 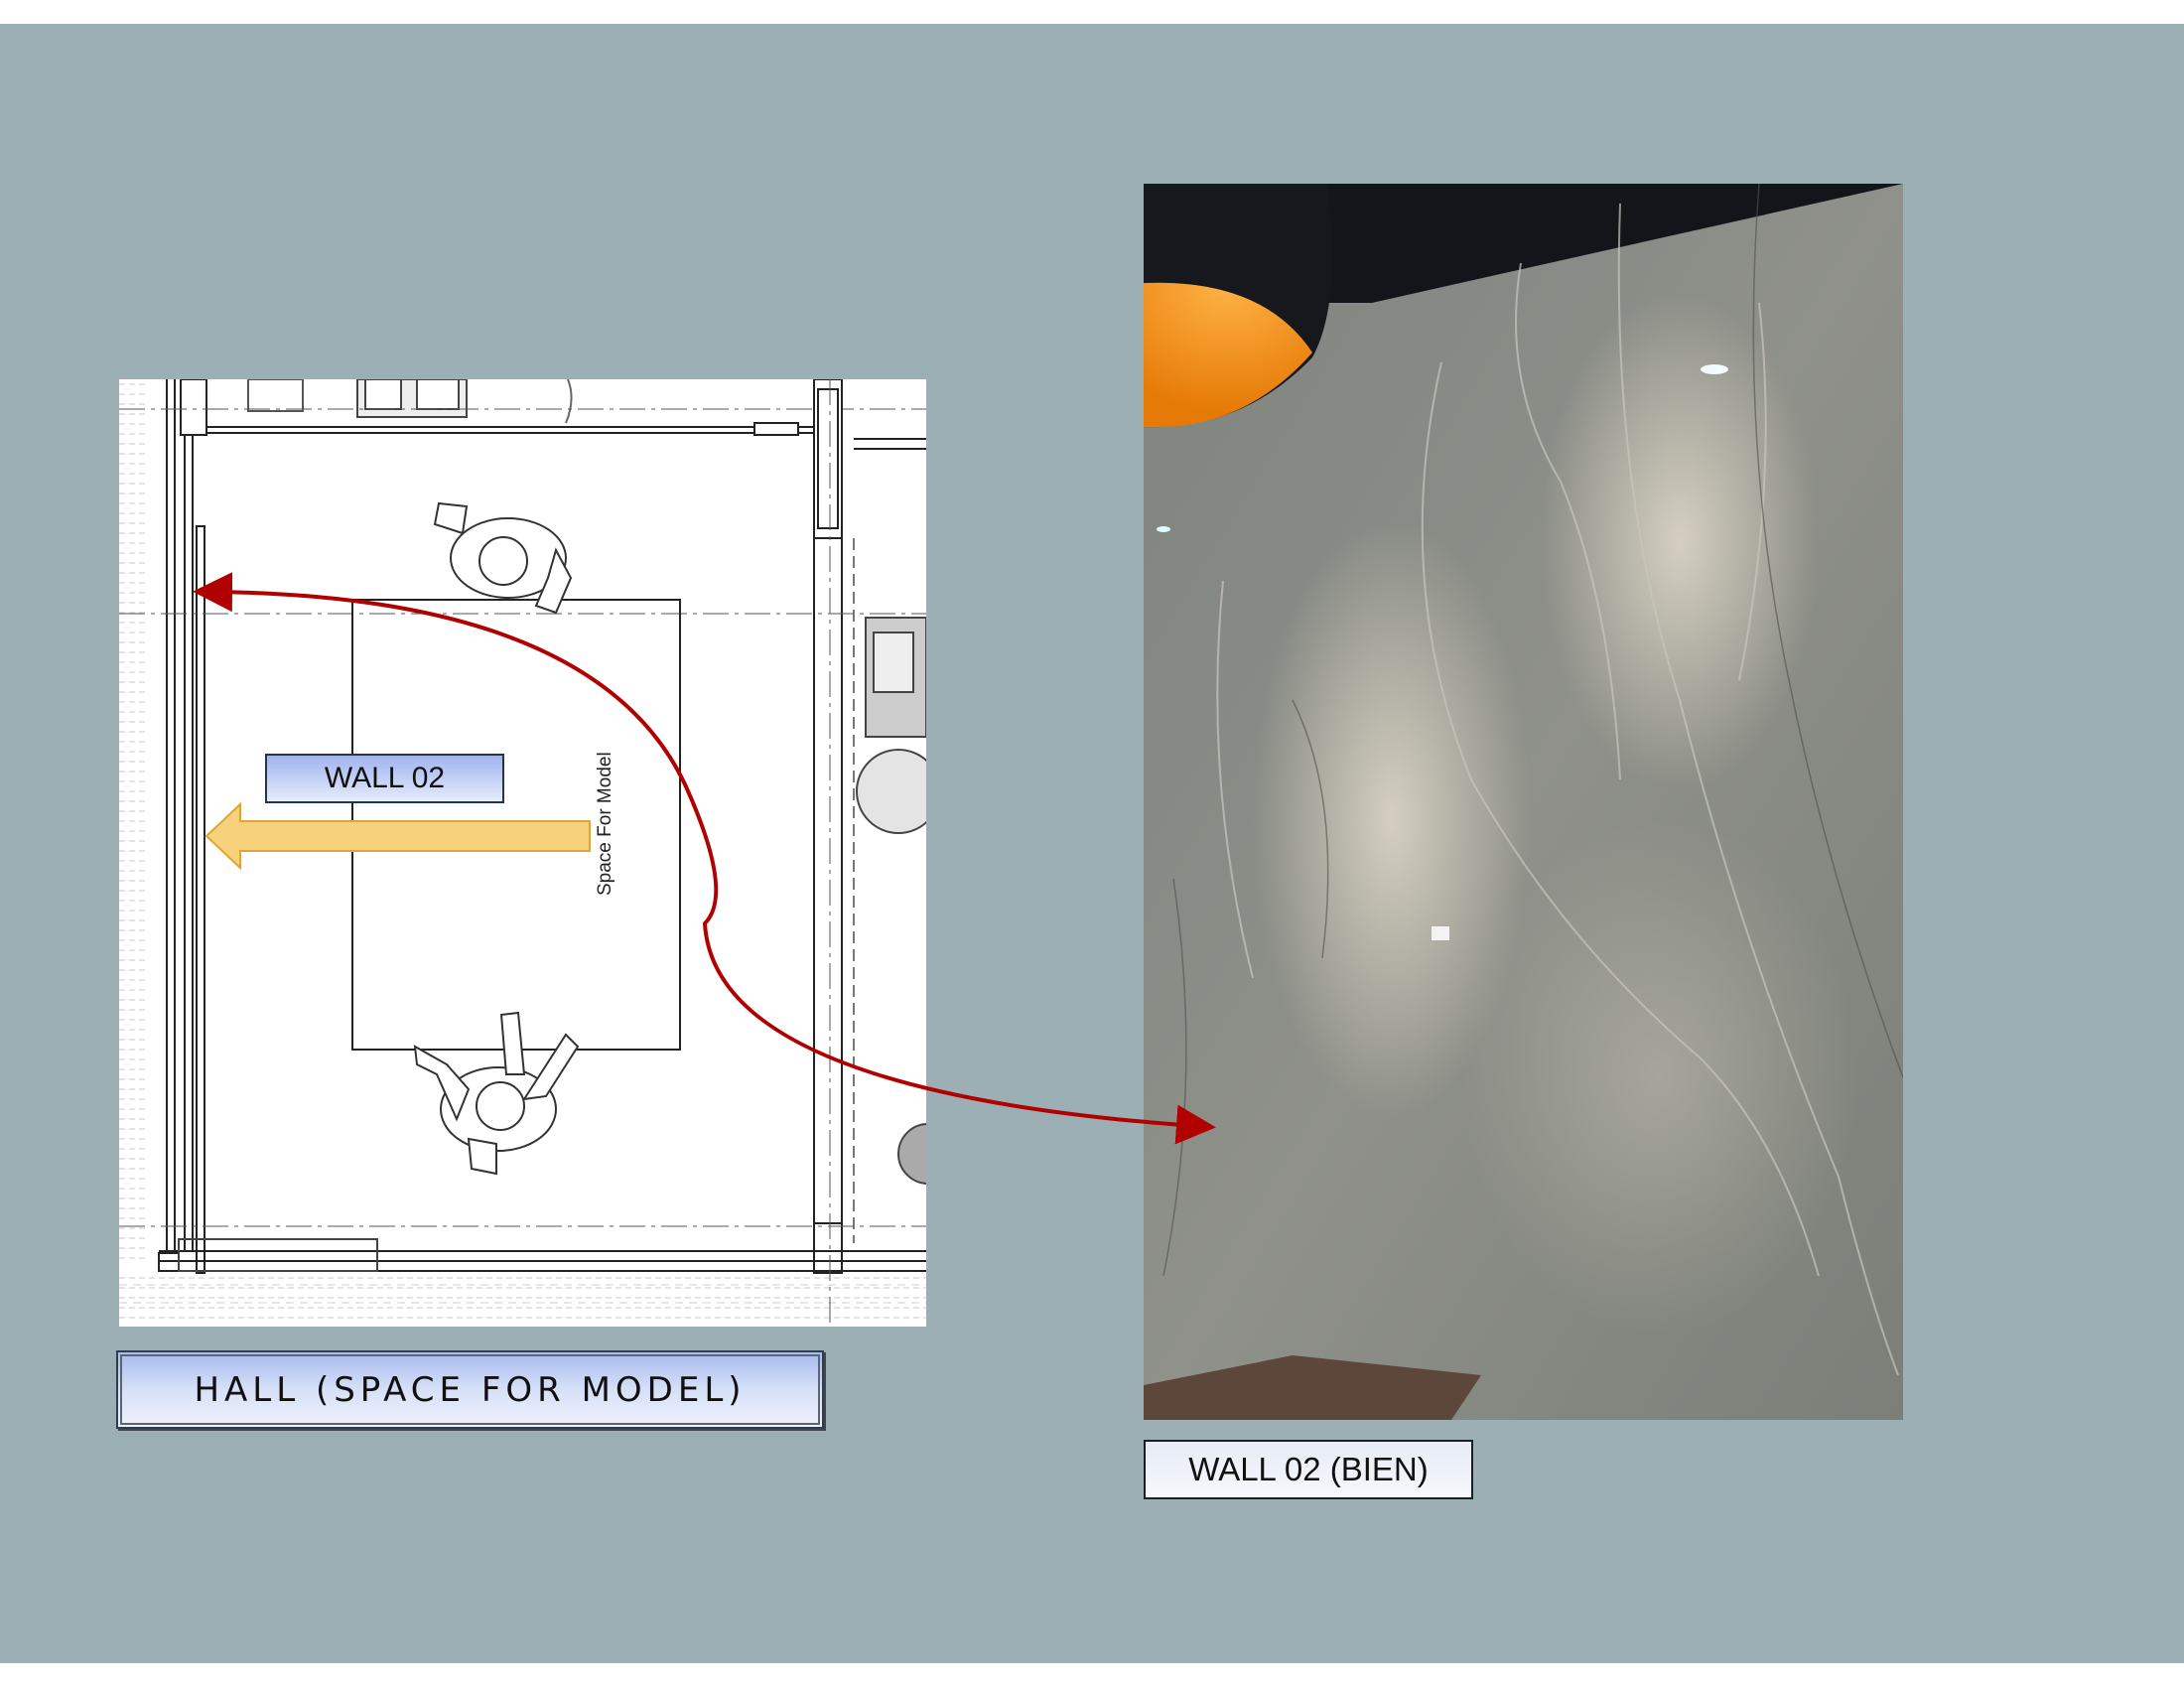 What do you see at coordinates (522, 1299) in the screenshot?
I see `bottom-hatch-strip` at bounding box center [522, 1299].